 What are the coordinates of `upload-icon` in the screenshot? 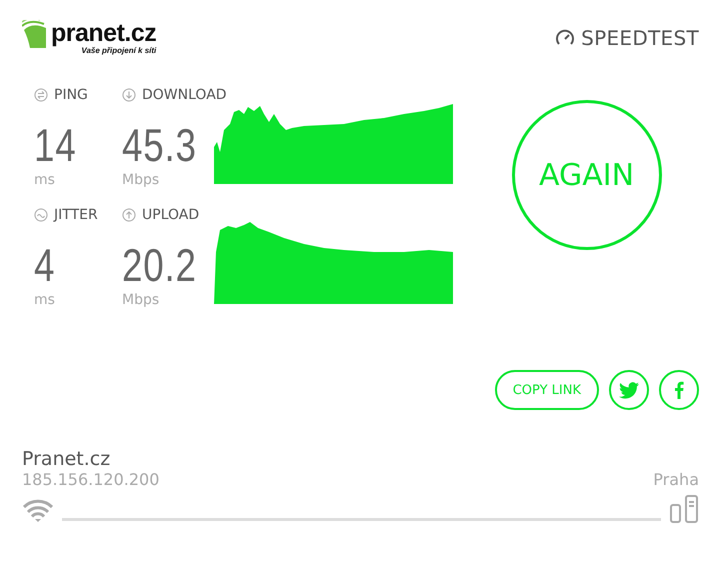 It's located at (129, 215).